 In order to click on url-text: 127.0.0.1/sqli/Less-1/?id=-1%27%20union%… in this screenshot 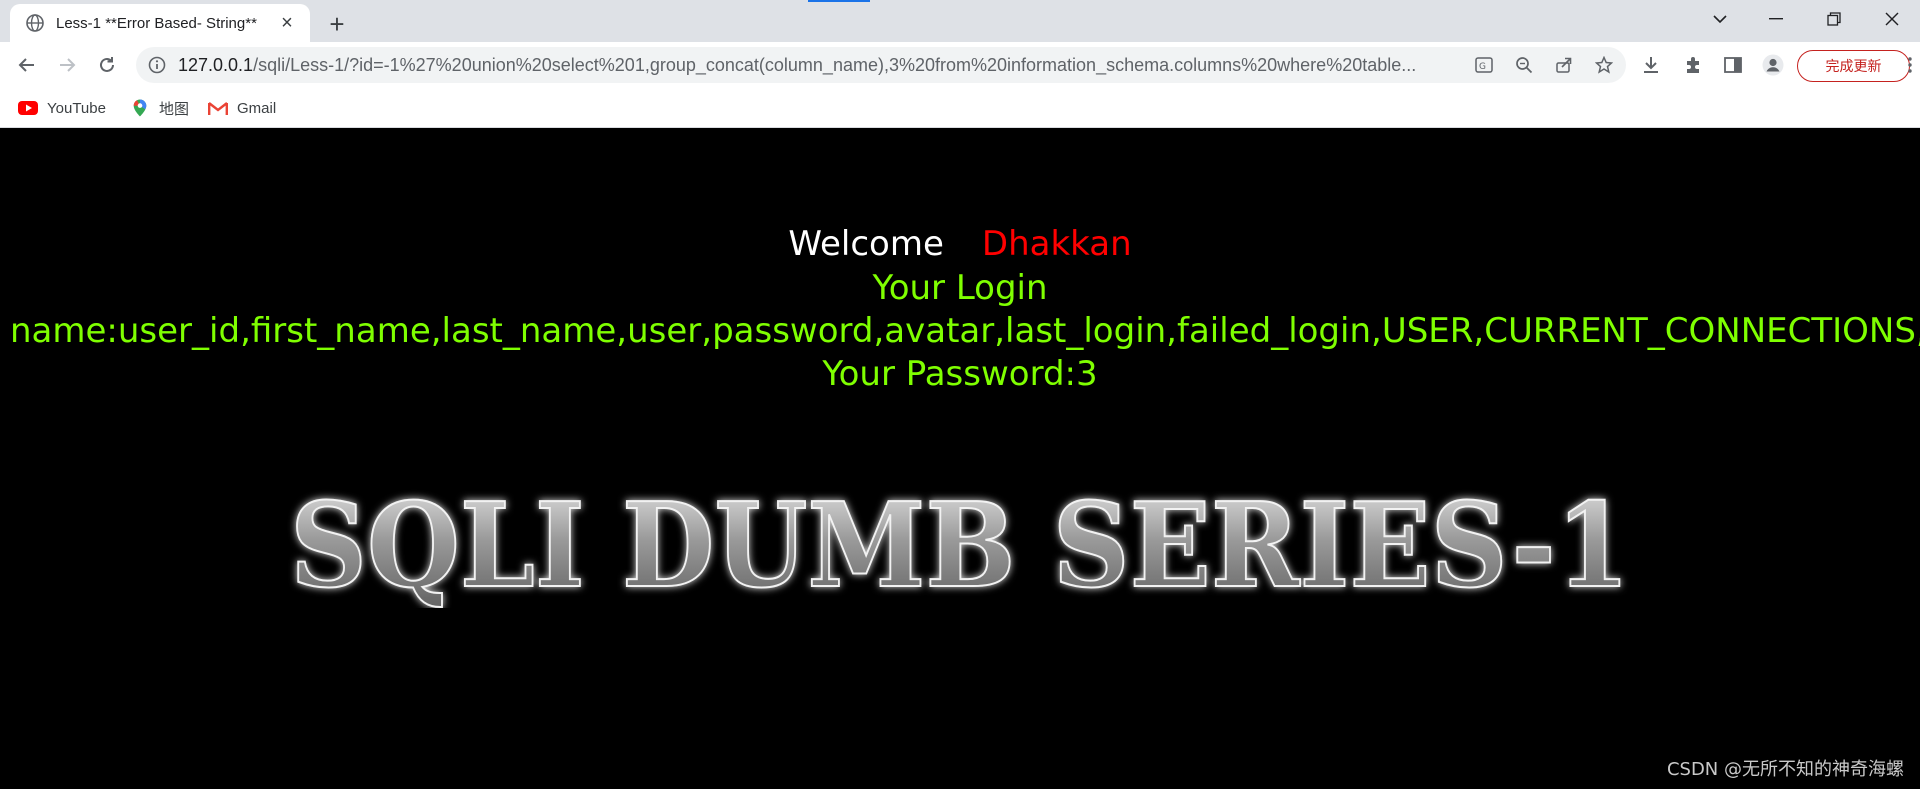, I will do `click(888, 65)`.